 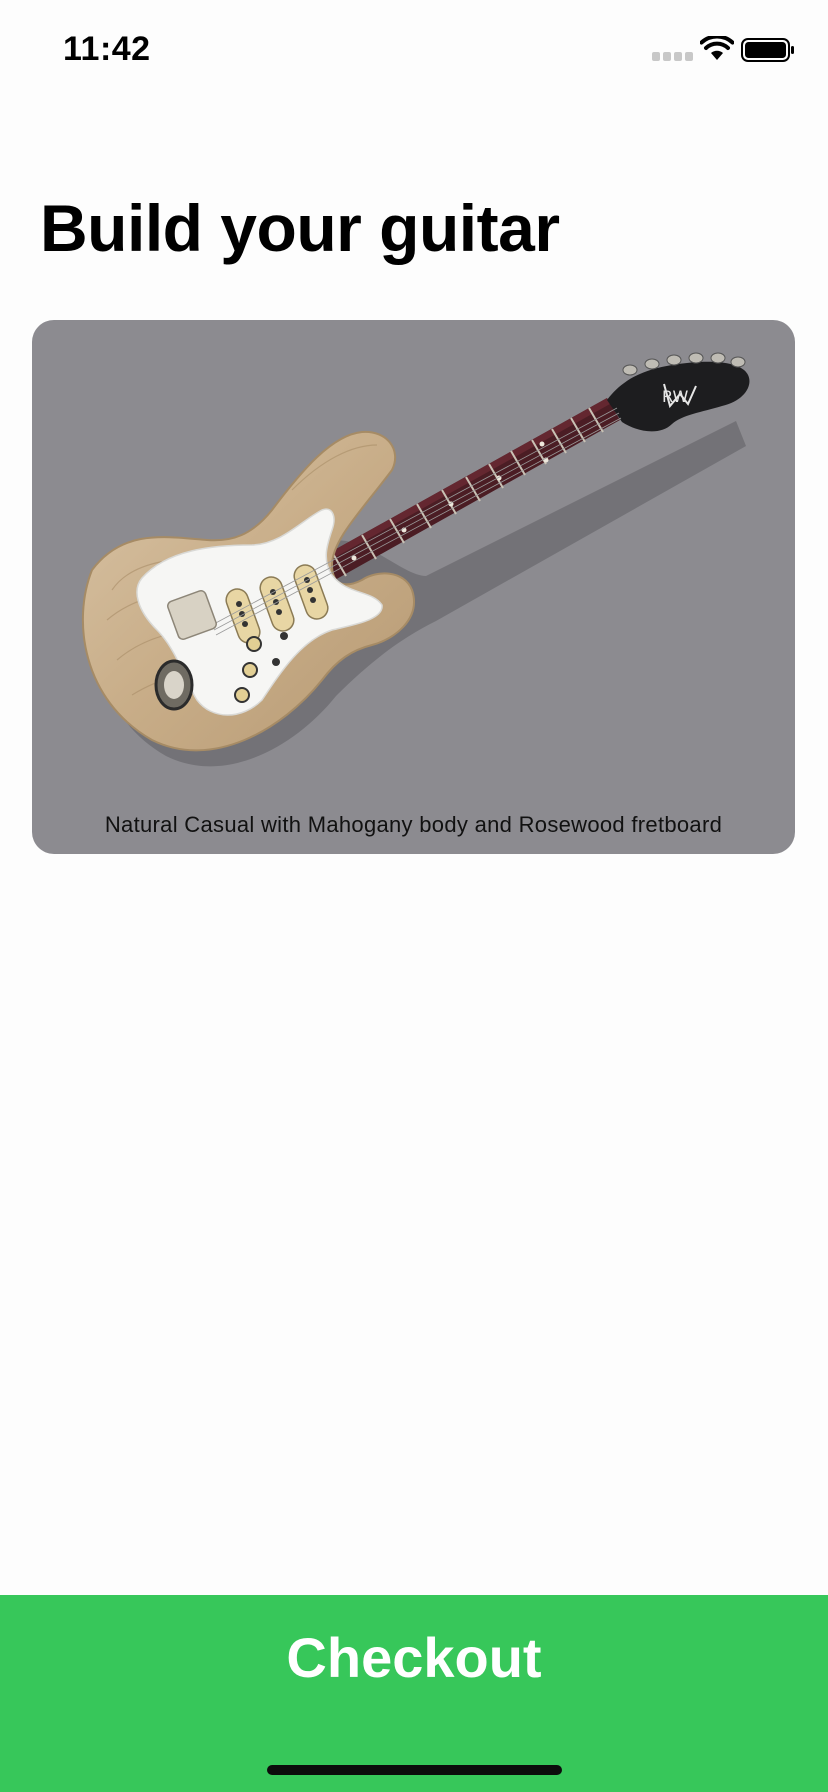 What do you see at coordinates (107, 49) in the screenshot?
I see `status-time: 11:42` at bounding box center [107, 49].